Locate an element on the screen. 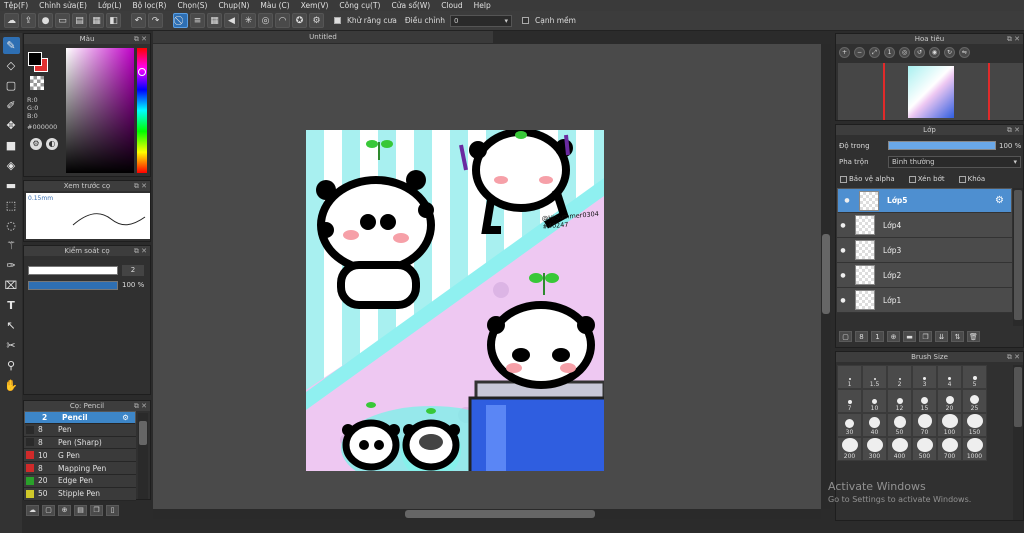 This screenshot has width=1024, height=533. fit-screen-icon: ⤢ is located at coordinates (874, 52).